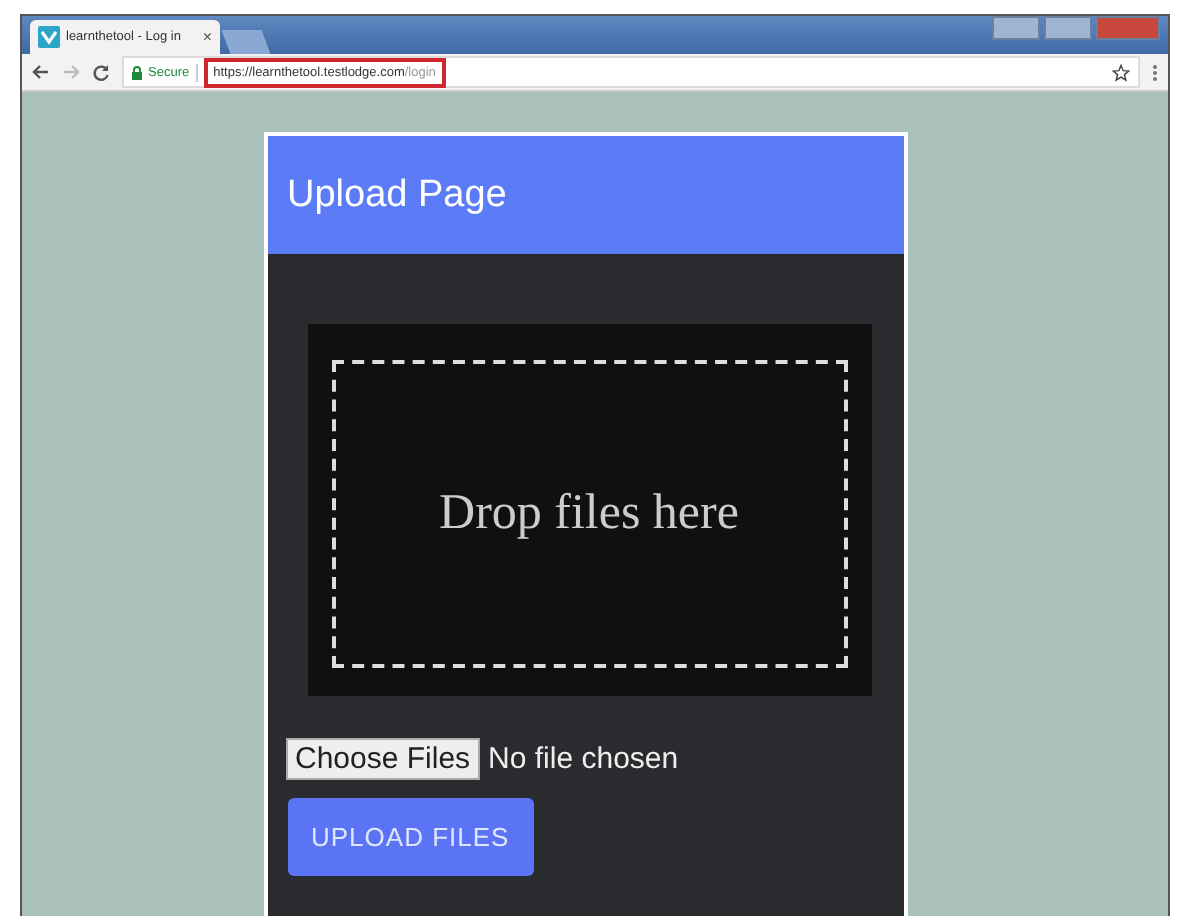 The height and width of the screenshot is (916, 1180). I want to click on menu-icon, so click(1155, 72).